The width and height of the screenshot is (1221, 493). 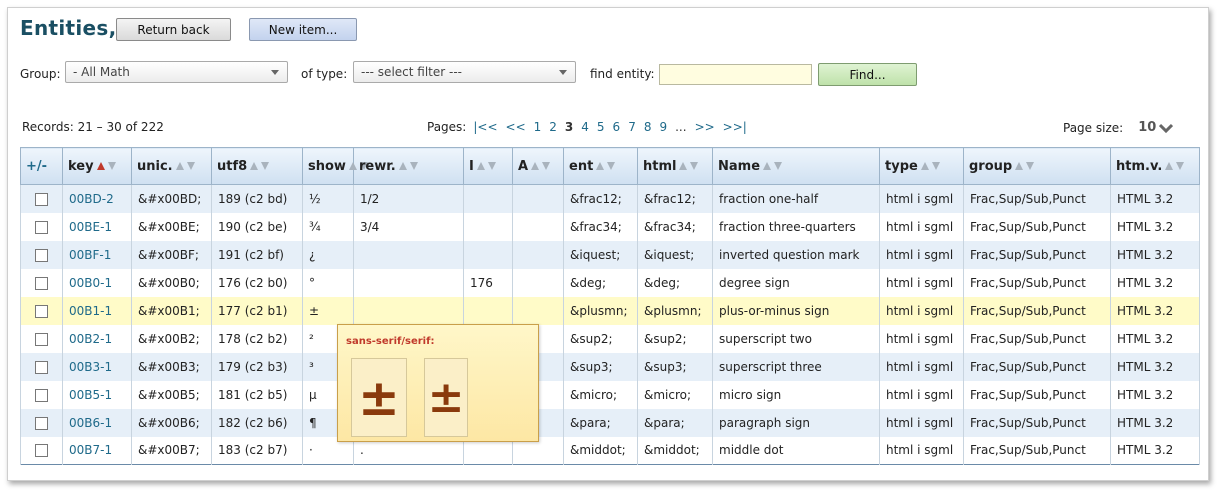 I want to click on cell-key: 00B5-1, so click(x=97, y=394).